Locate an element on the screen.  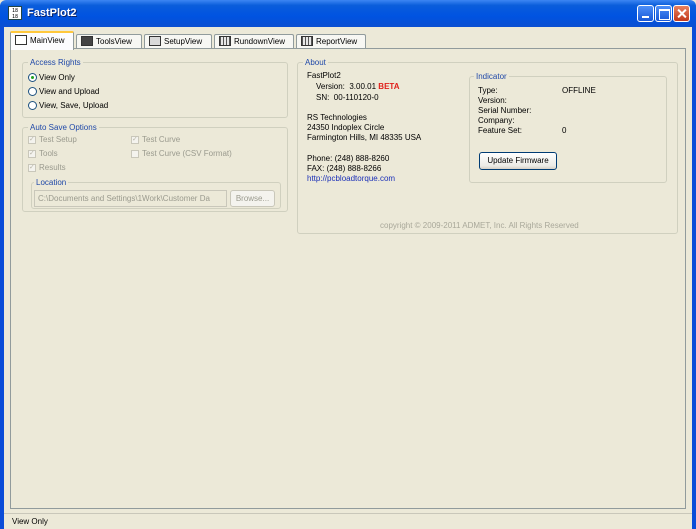
access-rights-title: Access Rights is located at coordinates (55, 62).